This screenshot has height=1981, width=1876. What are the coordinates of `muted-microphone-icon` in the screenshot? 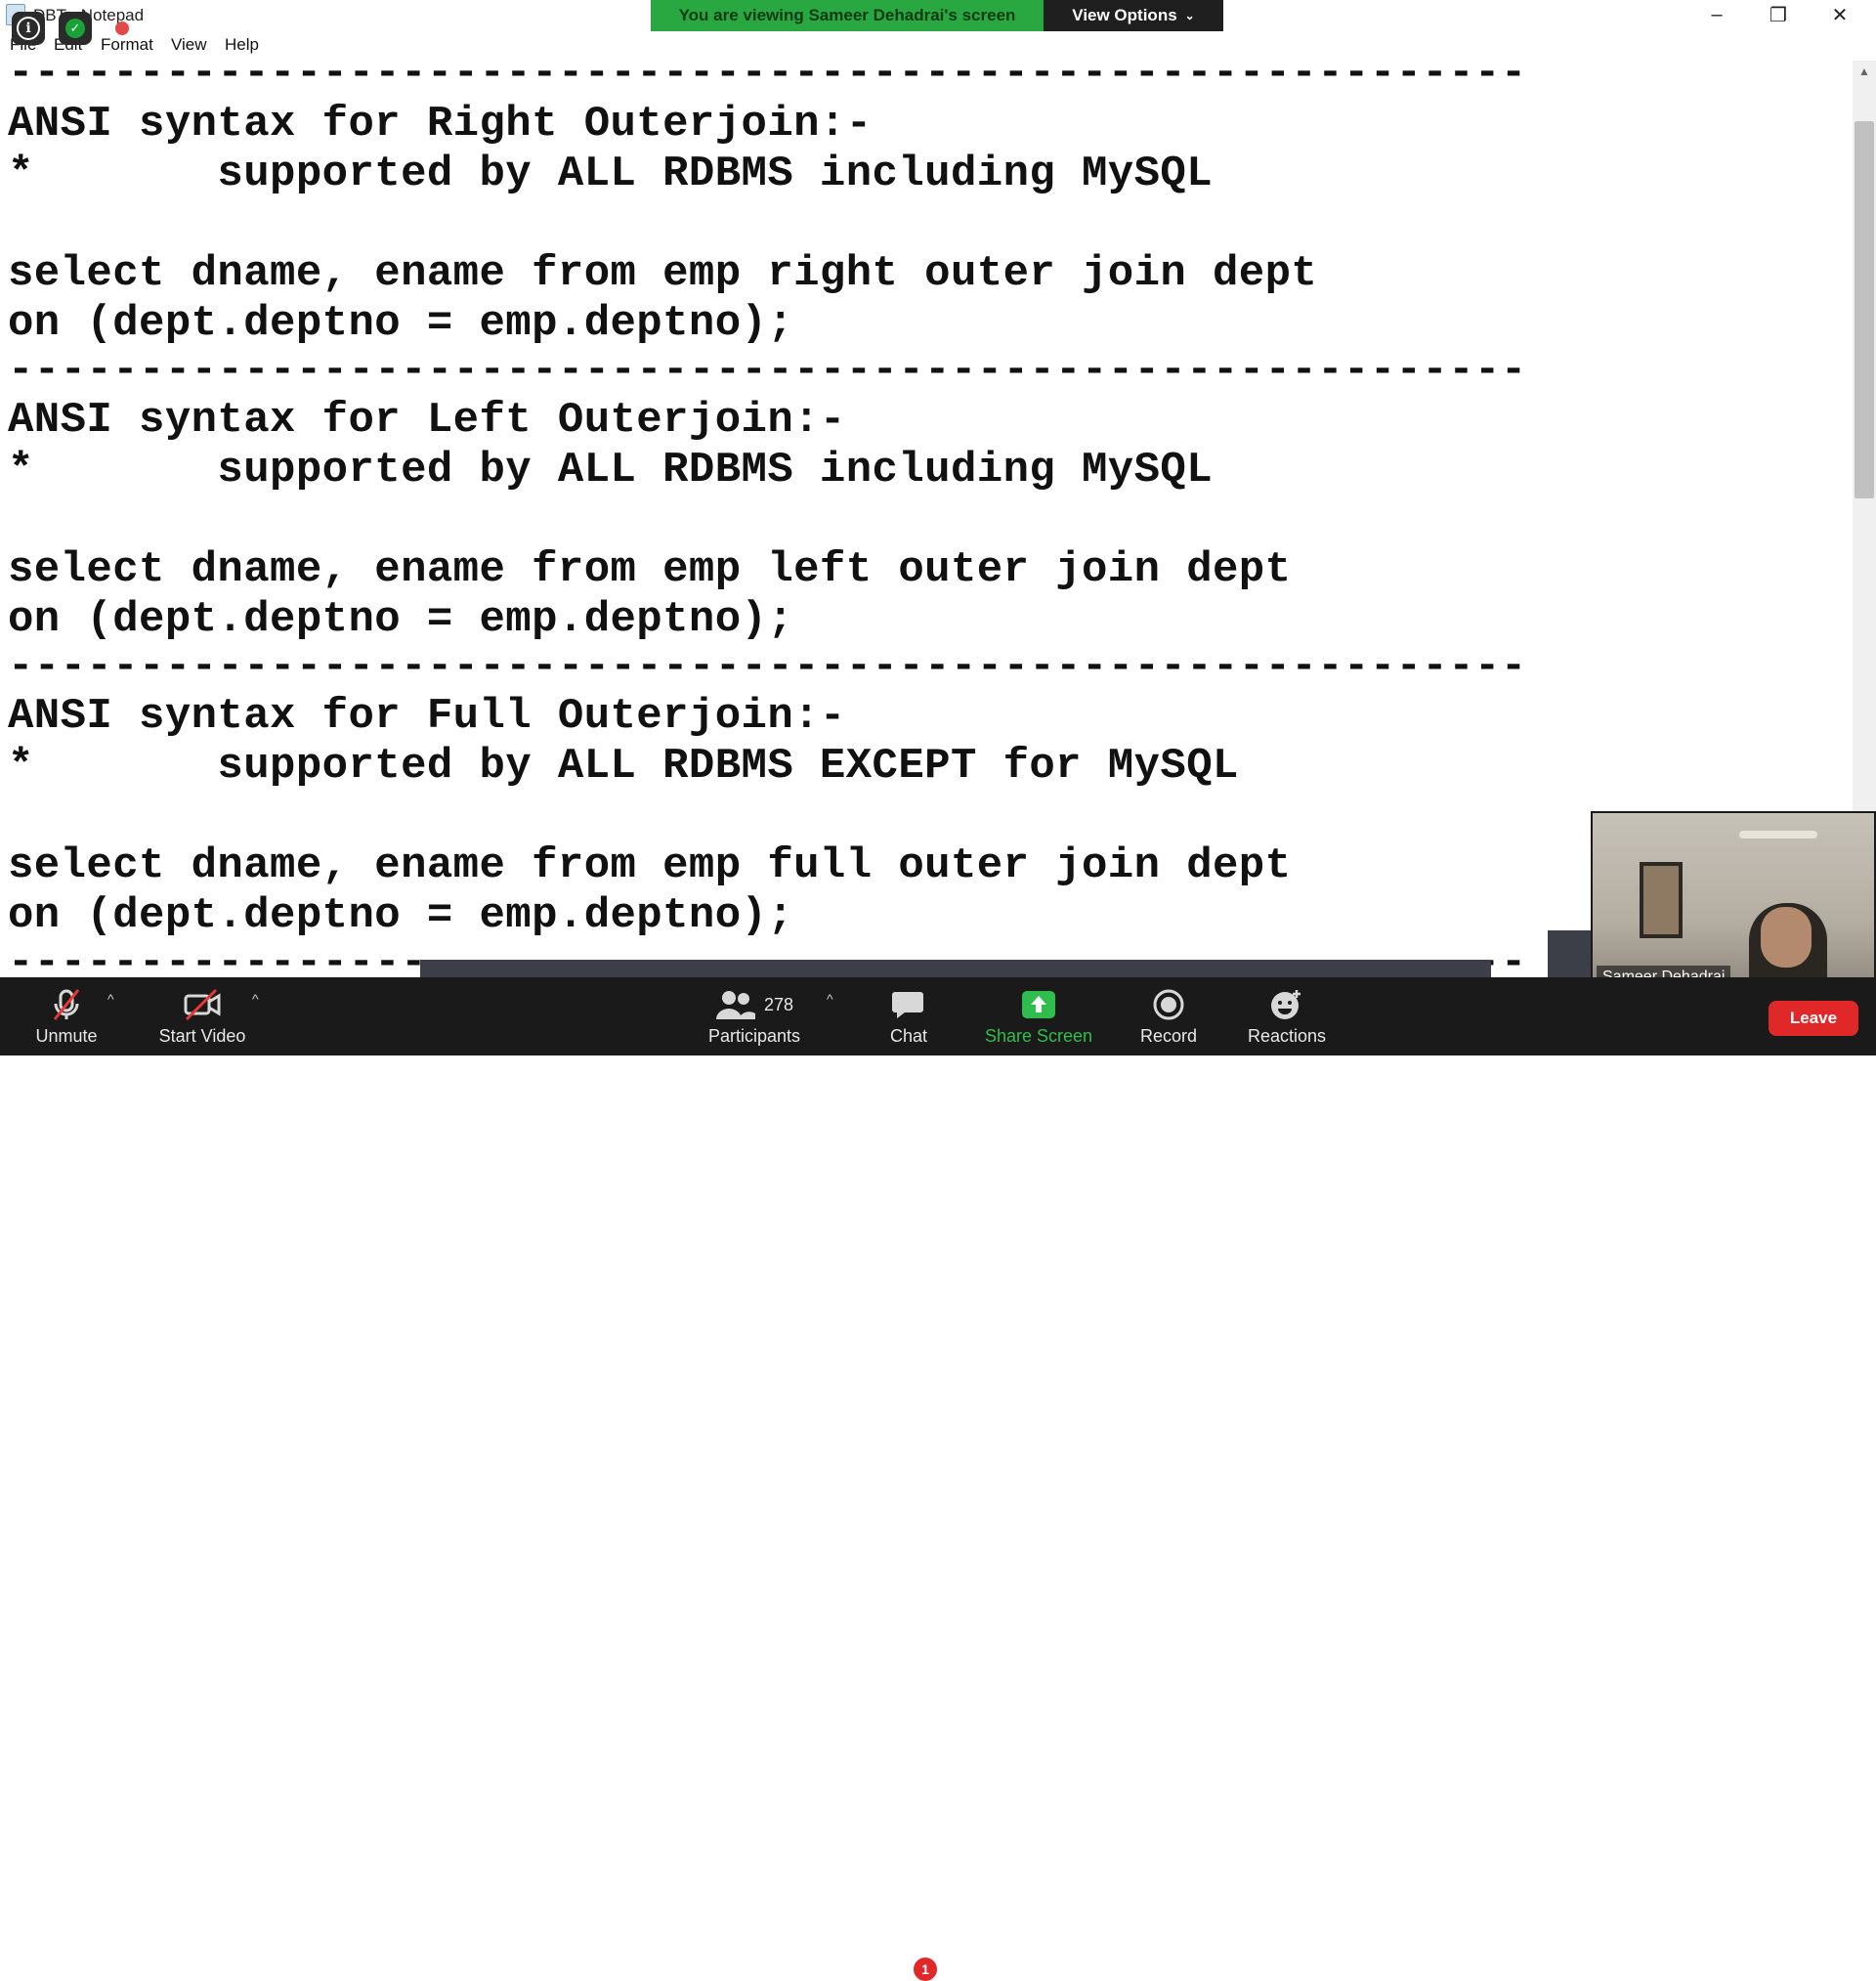 It's located at (66, 1004).